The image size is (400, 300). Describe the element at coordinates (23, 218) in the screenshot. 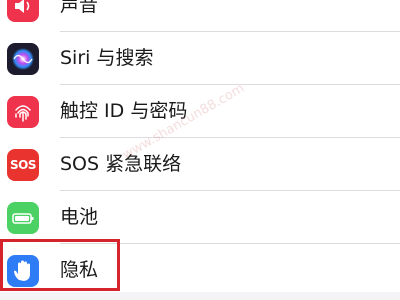

I see `battery-icon` at that location.